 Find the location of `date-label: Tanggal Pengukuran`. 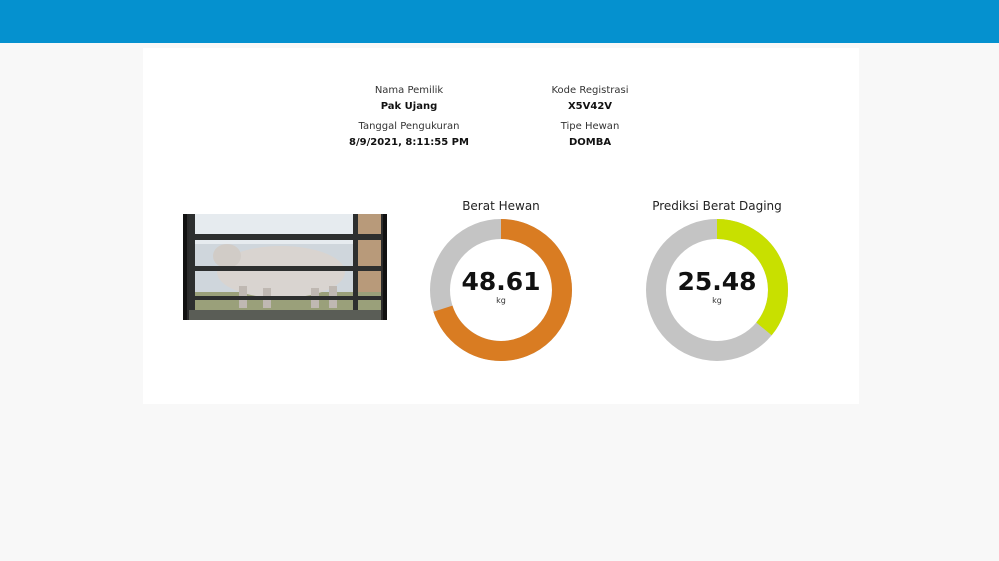

date-label: Tanggal Pengukuran is located at coordinates (409, 126).